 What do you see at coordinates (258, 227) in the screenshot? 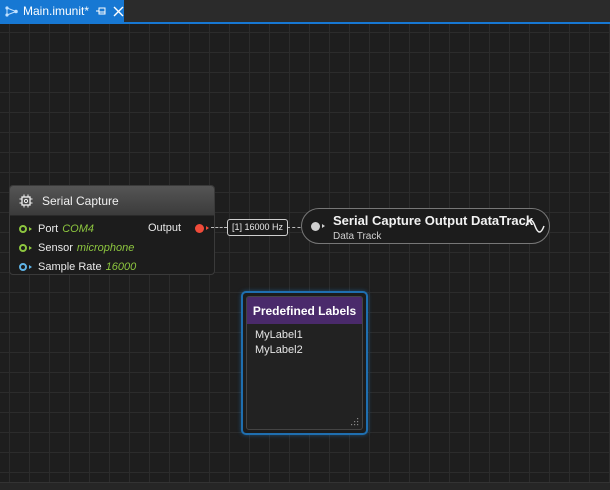
I see `connection-badge: [1] 16000 Hz` at bounding box center [258, 227].